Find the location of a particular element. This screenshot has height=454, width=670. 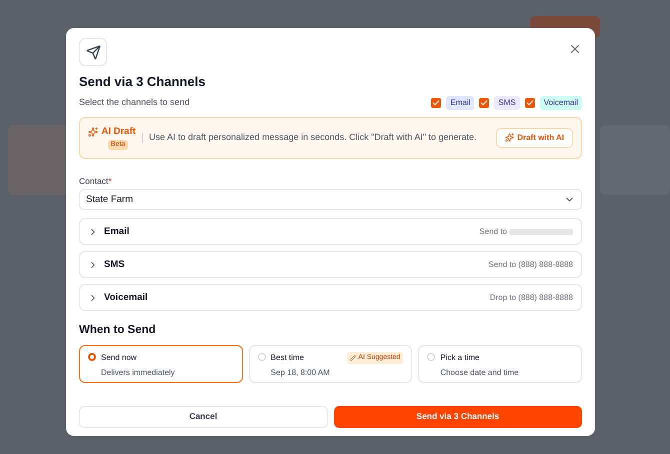

when-to-send-heading: When to Send is located at coordinates (118, 330).